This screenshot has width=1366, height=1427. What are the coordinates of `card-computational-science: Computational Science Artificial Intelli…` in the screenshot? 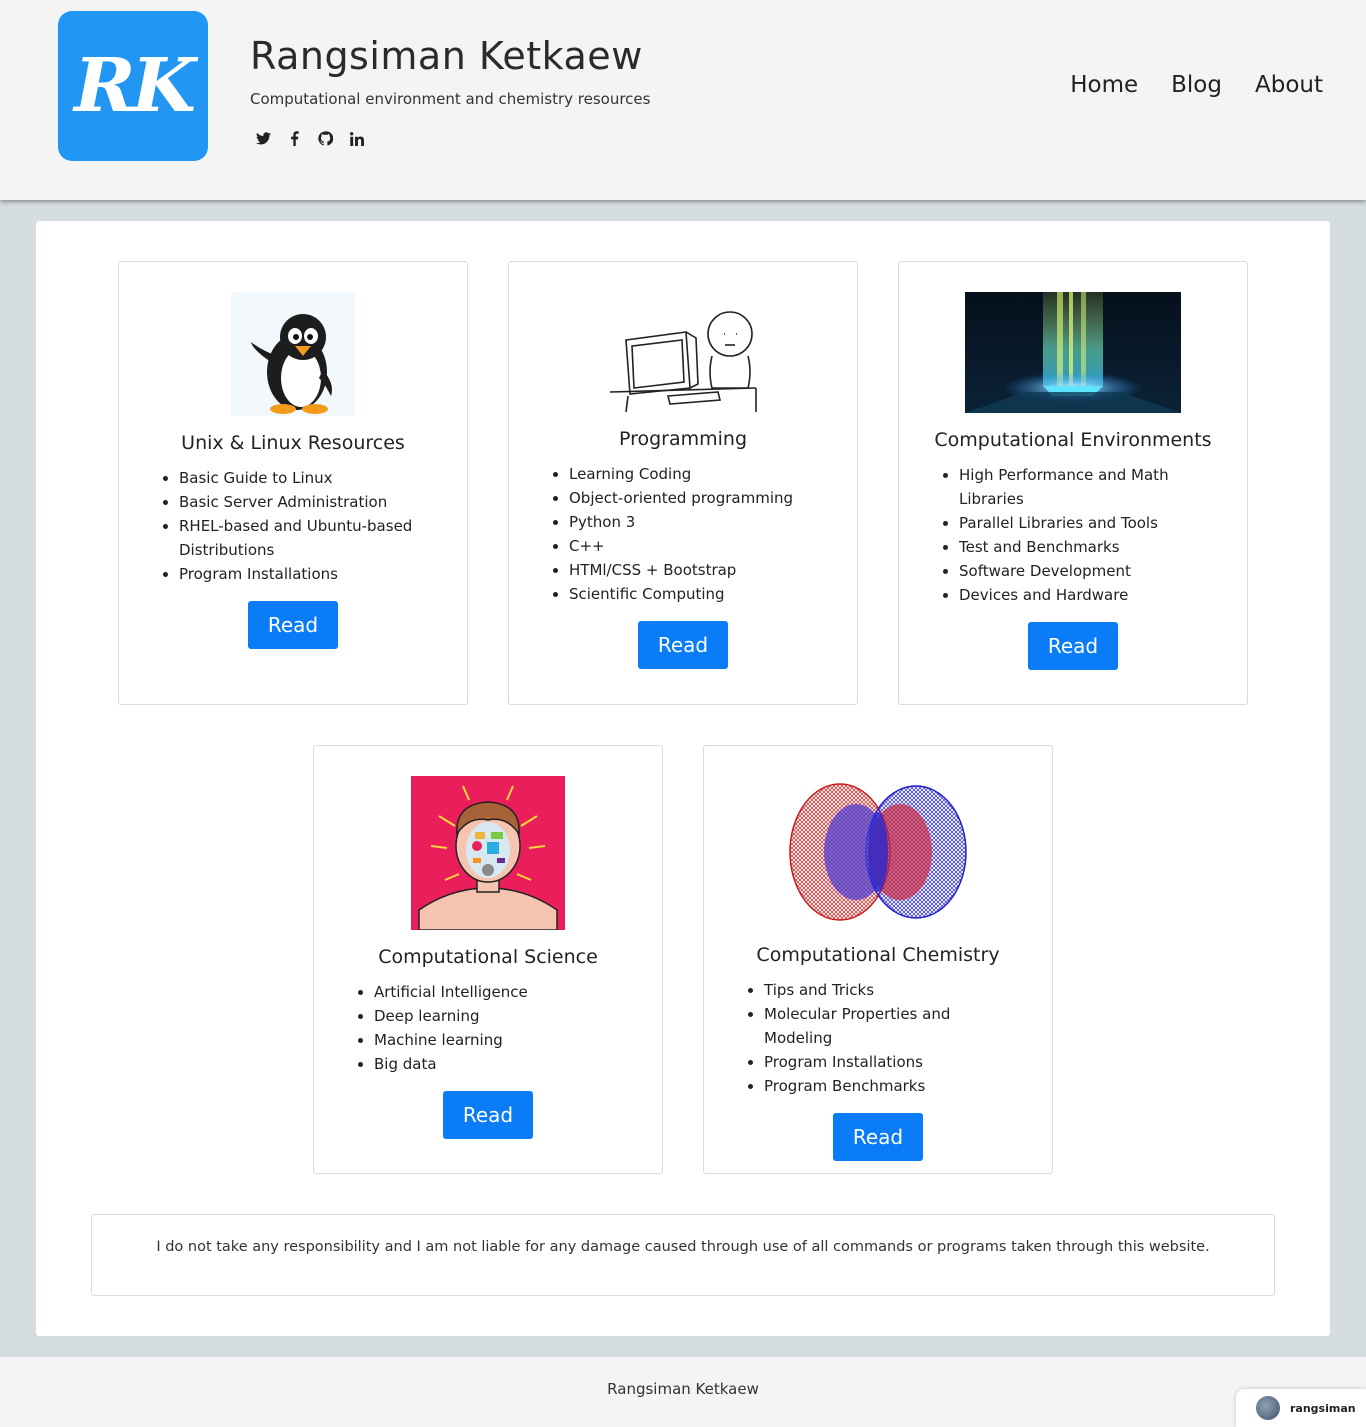 It's located at (488, 959).